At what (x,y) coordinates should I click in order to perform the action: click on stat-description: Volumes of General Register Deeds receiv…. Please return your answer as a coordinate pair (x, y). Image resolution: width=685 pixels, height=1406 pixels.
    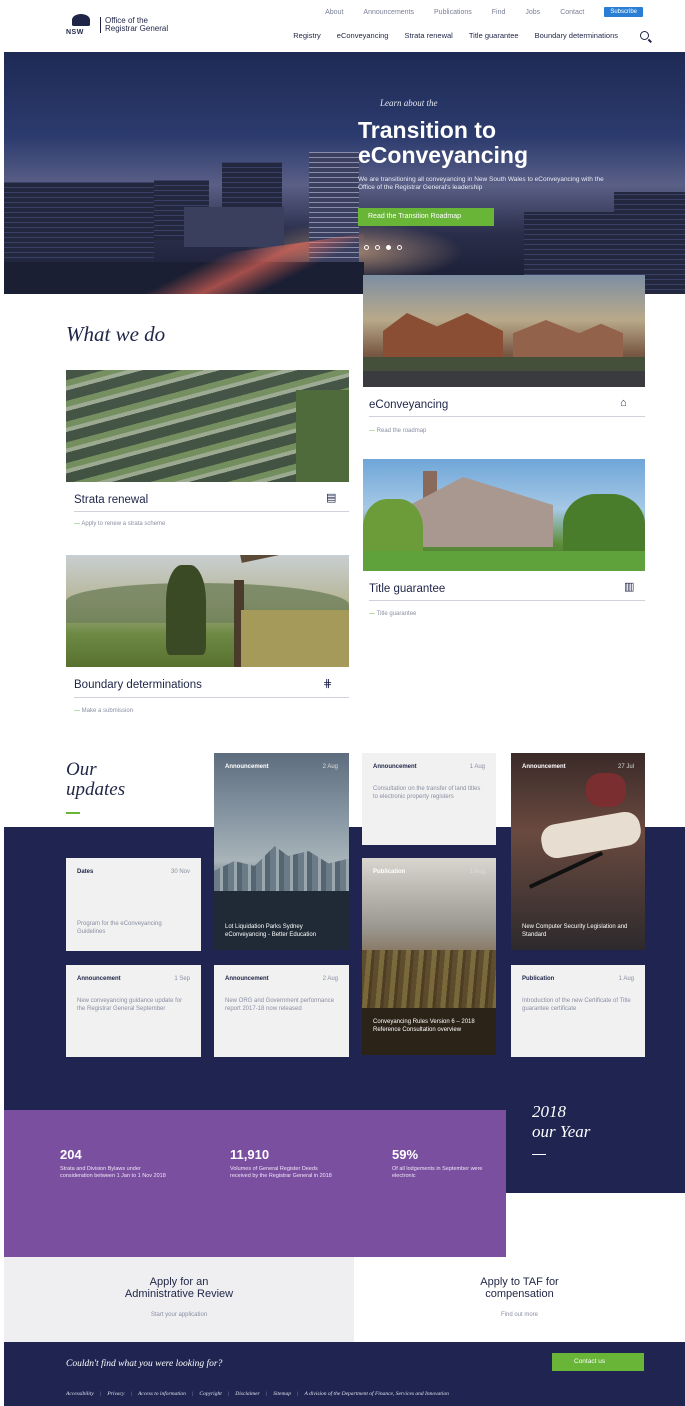
    Looking at the image, I should click on (281, 1172).